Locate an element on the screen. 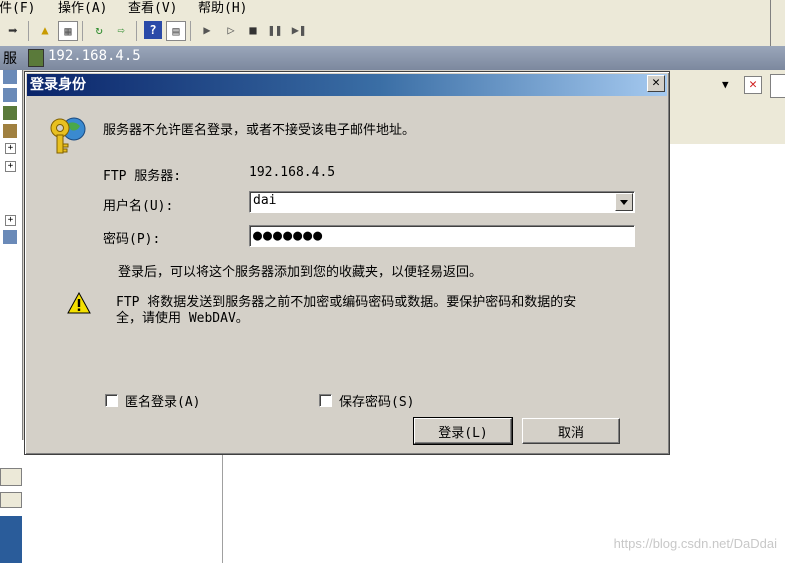  username-value: dai is located at coordinates (265, 200).